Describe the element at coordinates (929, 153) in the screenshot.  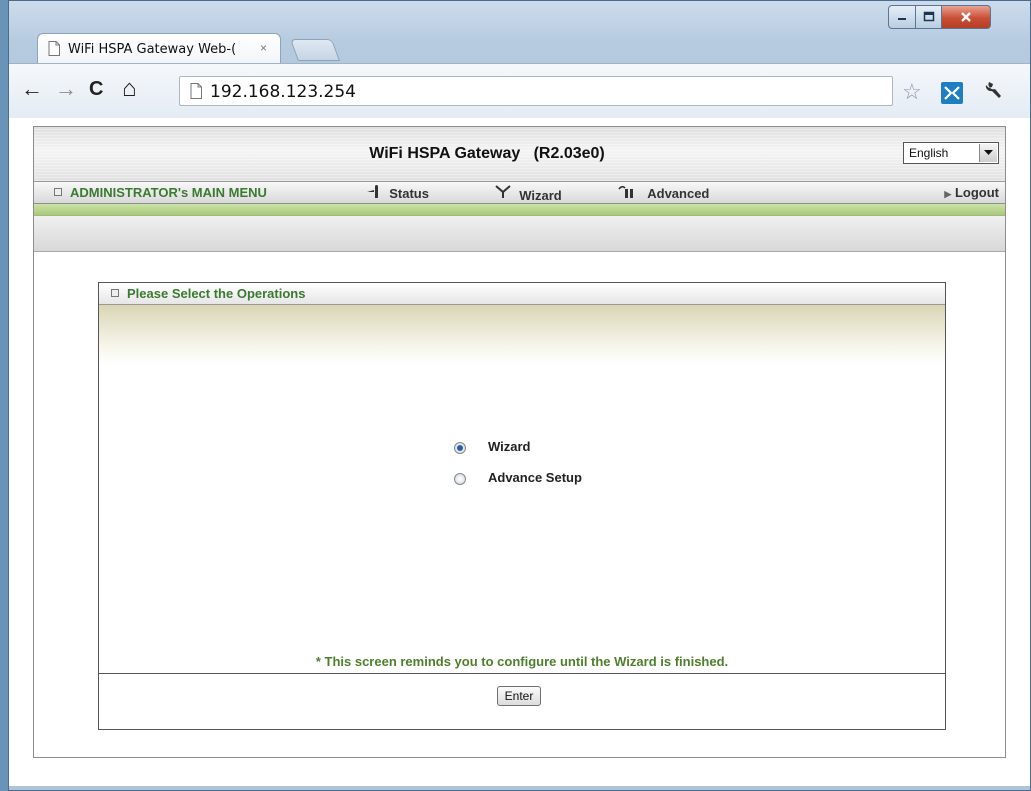
I see `language-value: English` at that location.